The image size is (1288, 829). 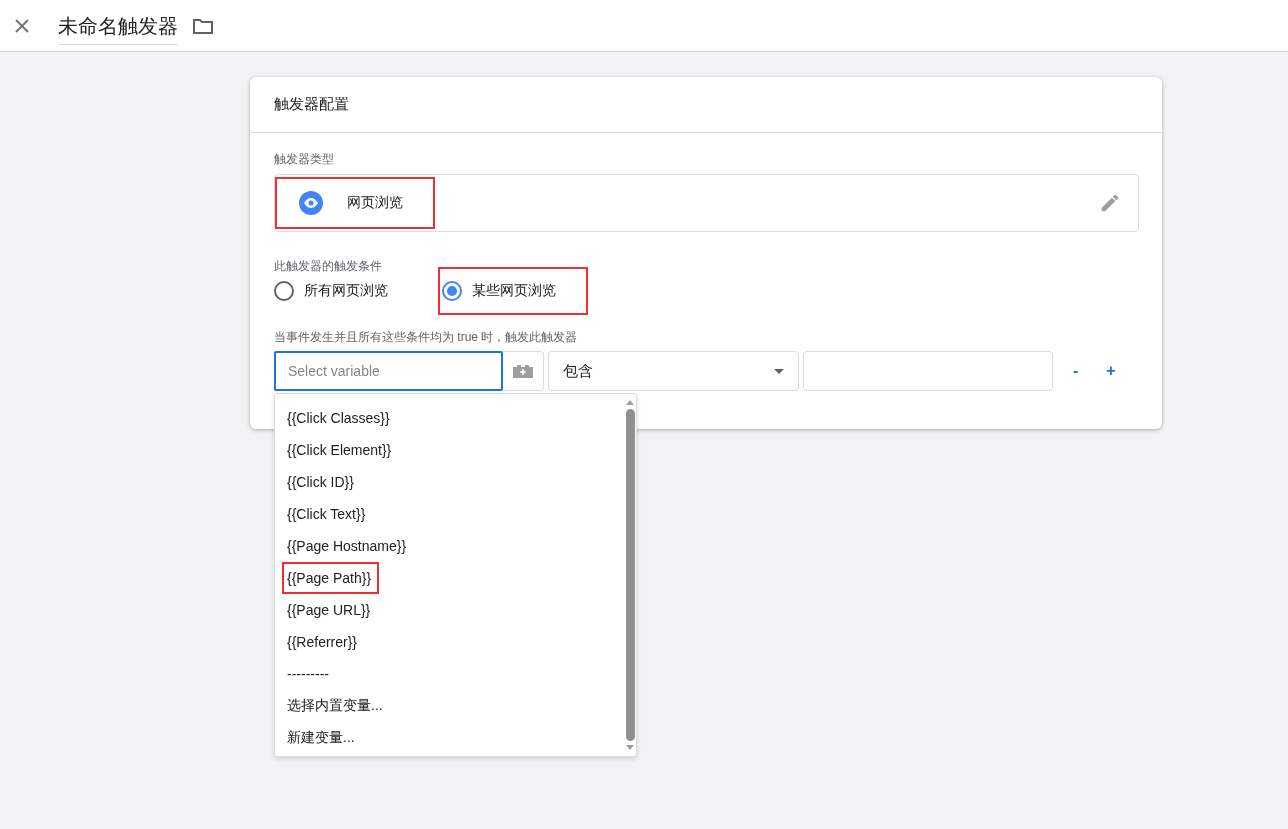 I want to click on operator-dropdown: 包含, so click(x=673, y=371).